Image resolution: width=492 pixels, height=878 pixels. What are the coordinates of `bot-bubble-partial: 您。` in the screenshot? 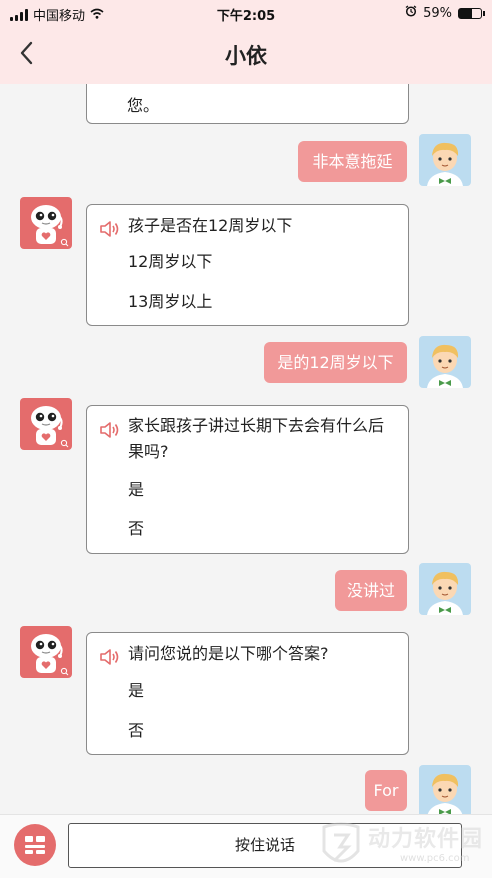 It's located at (247, 104).